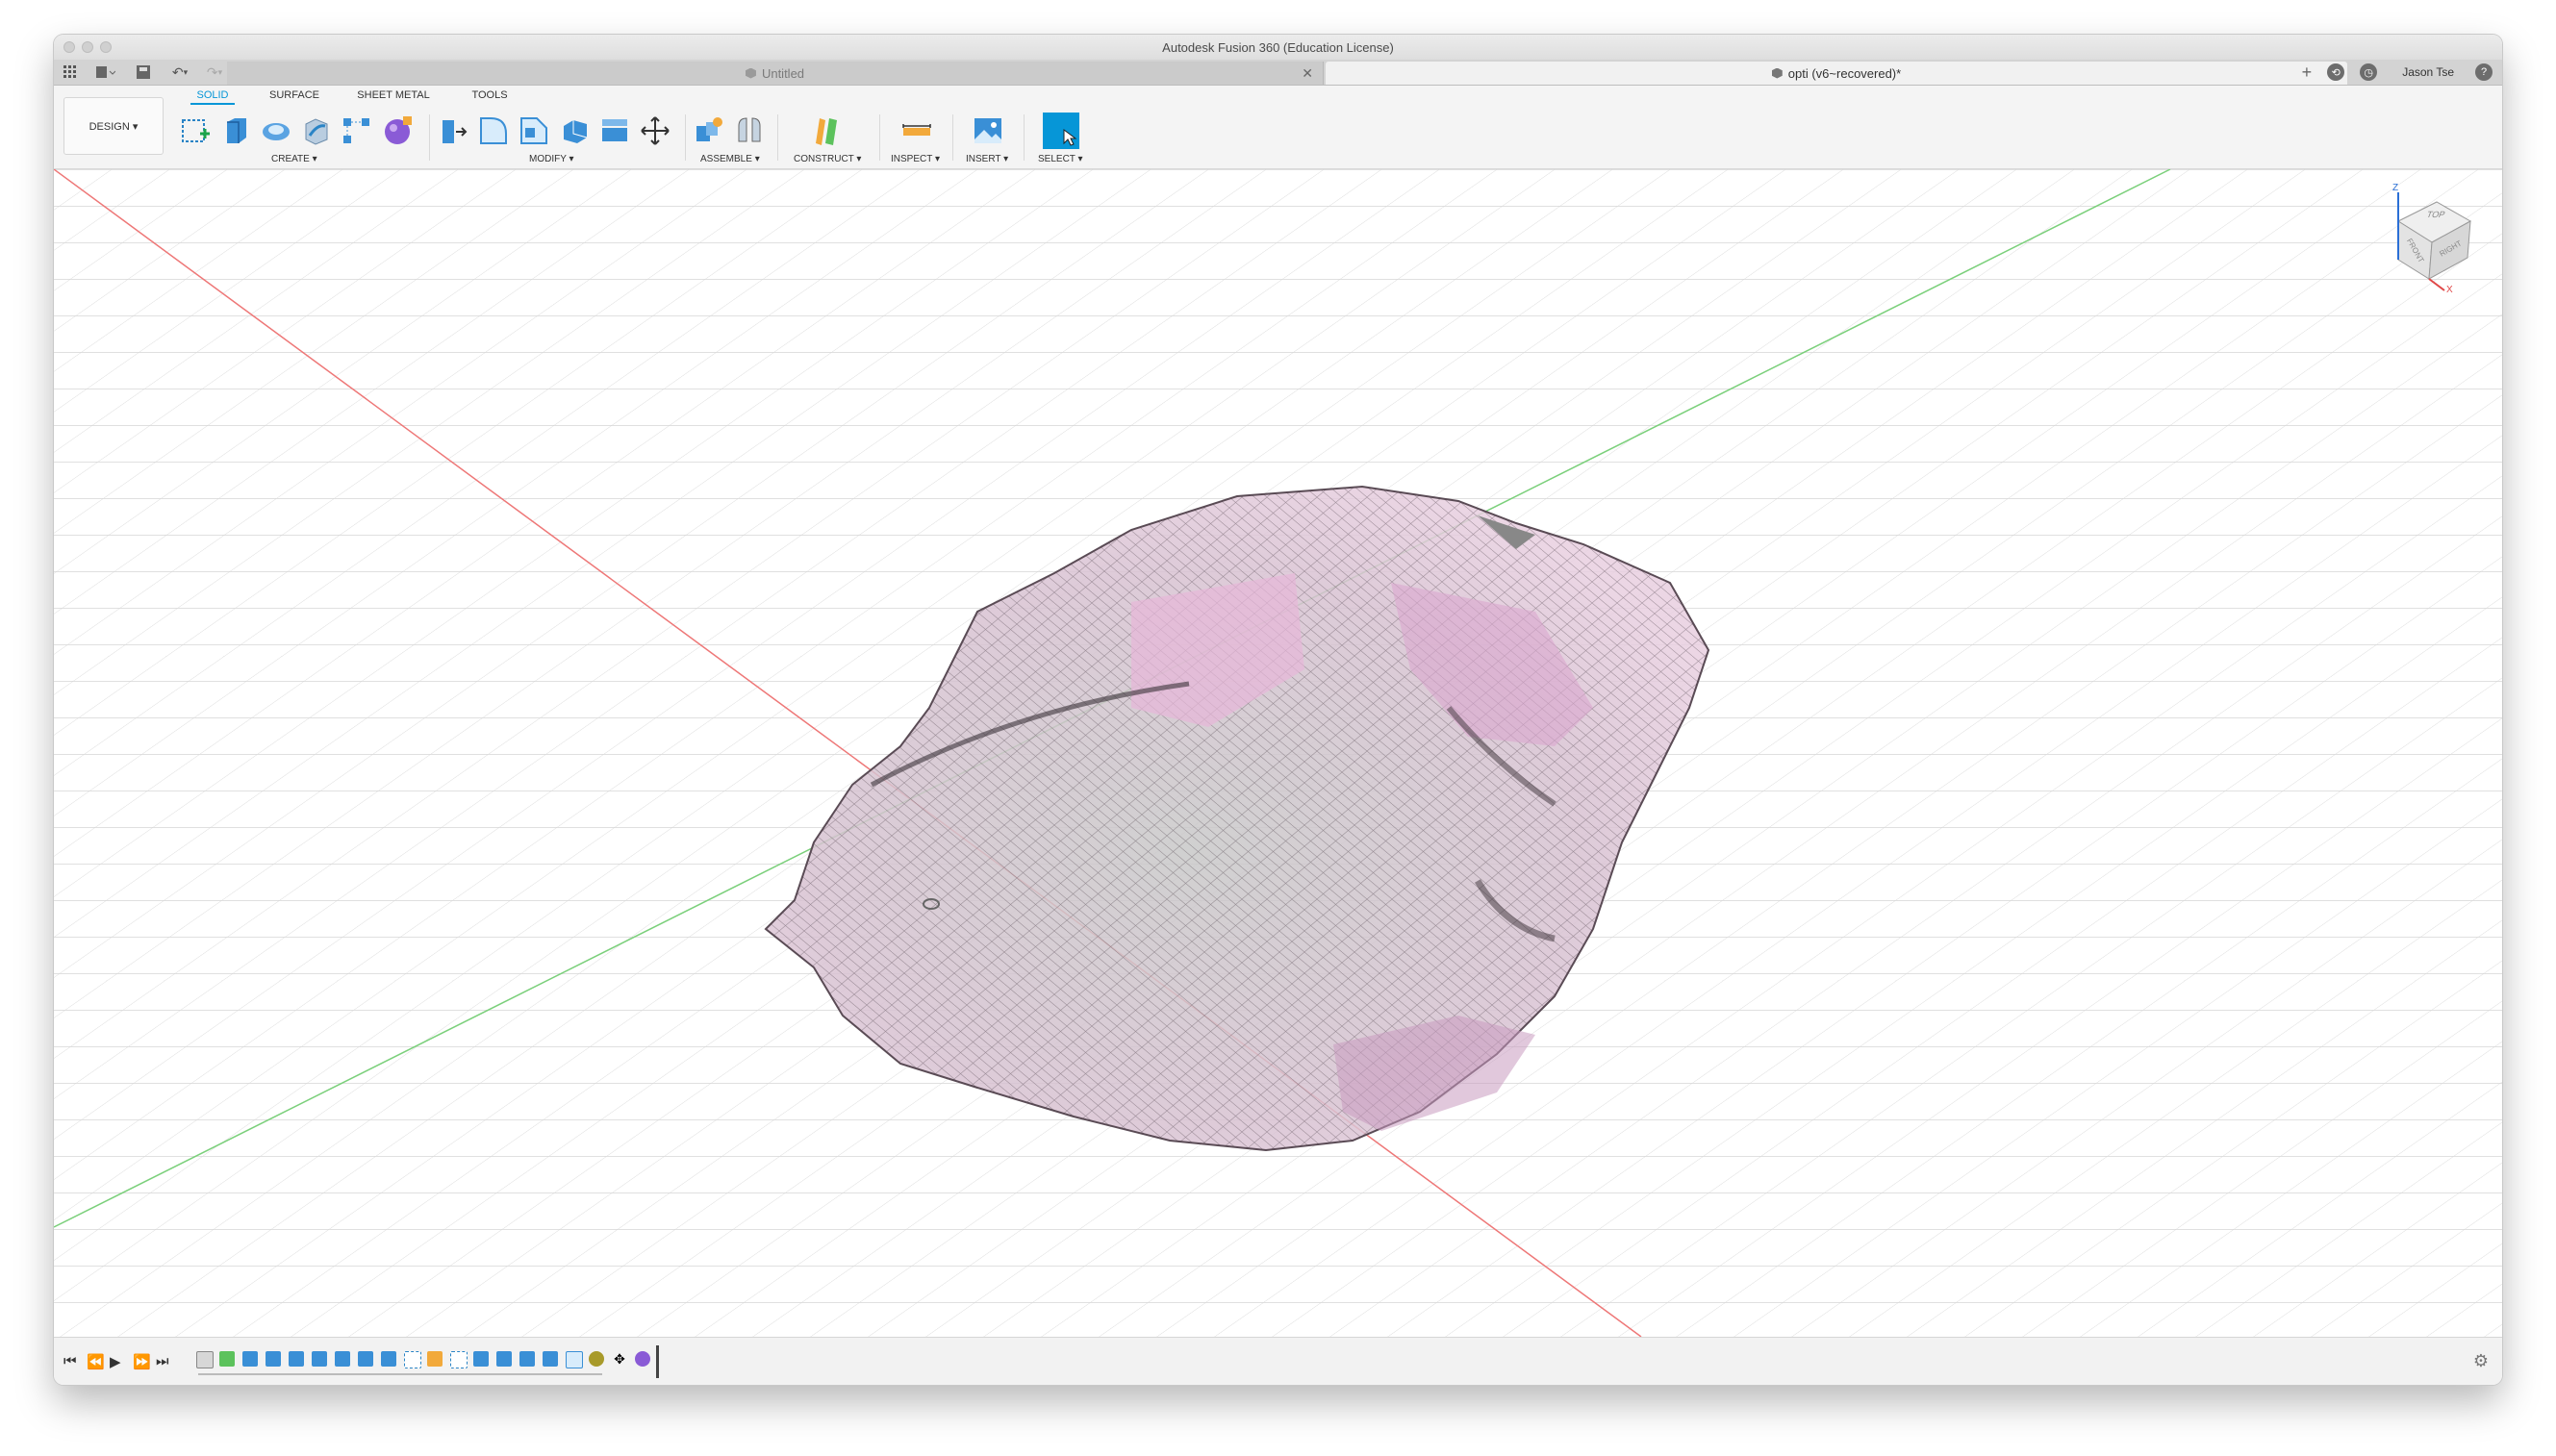 This screenshot has height=1456, width=2556. I want to click on construct-menu: CONSTRUCT ▾, so click(827, 159).